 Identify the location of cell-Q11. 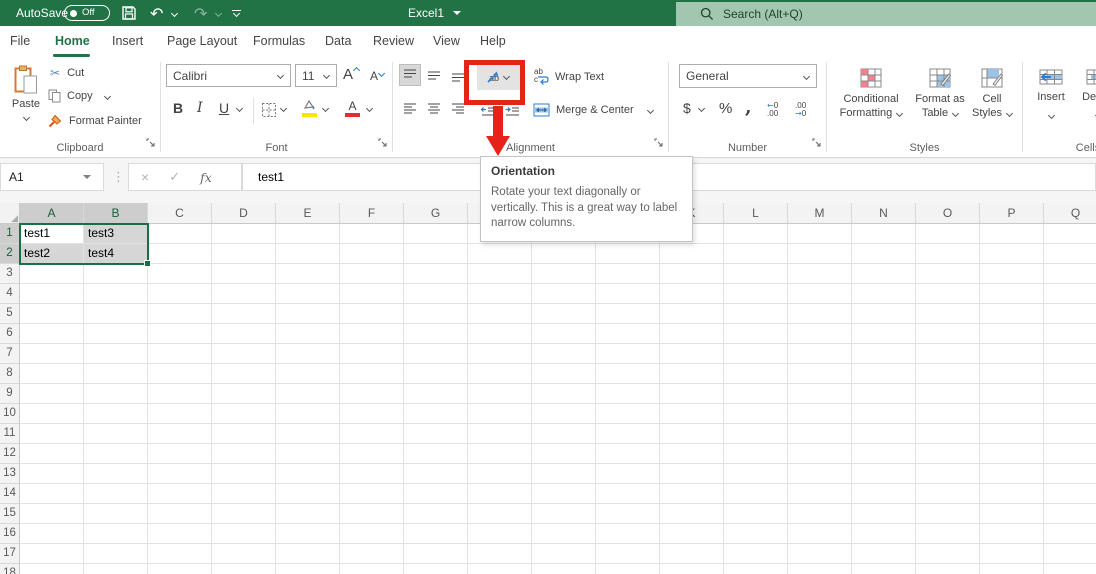
(1070, 434).